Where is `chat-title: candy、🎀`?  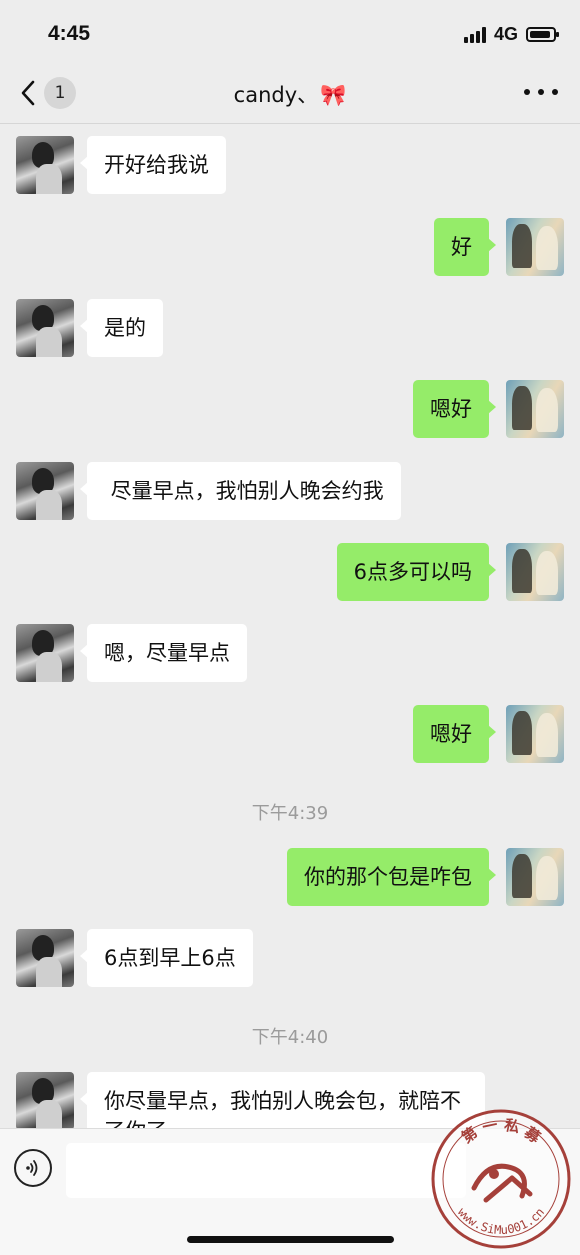 chat-title: candy、🎀 is located at coordinates (290, 94).